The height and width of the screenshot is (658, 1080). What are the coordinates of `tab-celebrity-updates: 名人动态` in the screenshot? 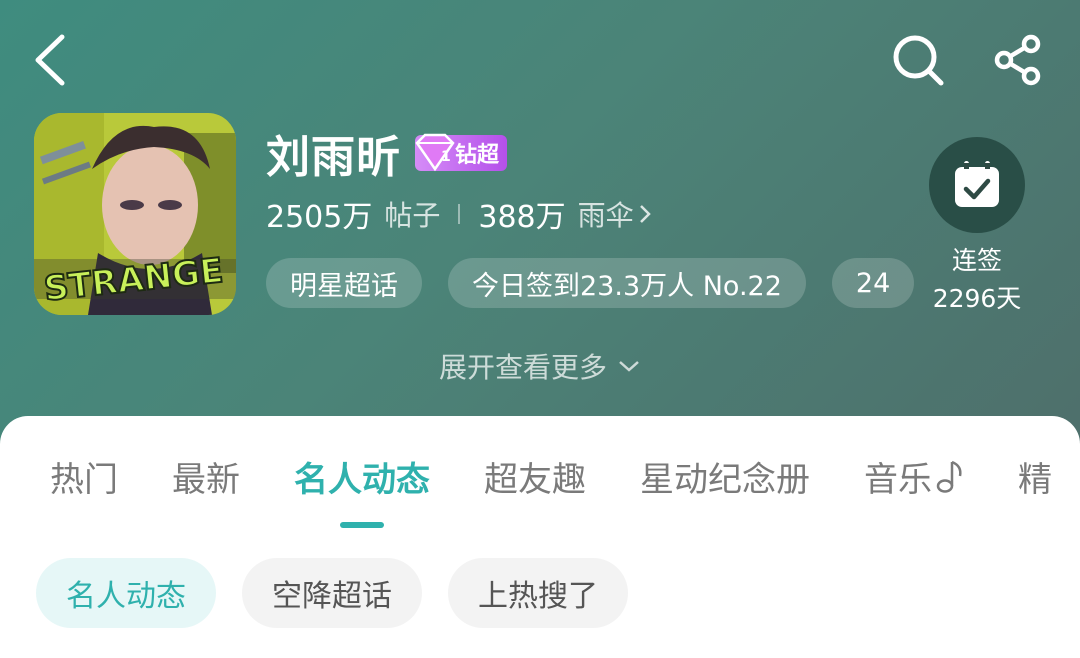 It's located at (362, 487).